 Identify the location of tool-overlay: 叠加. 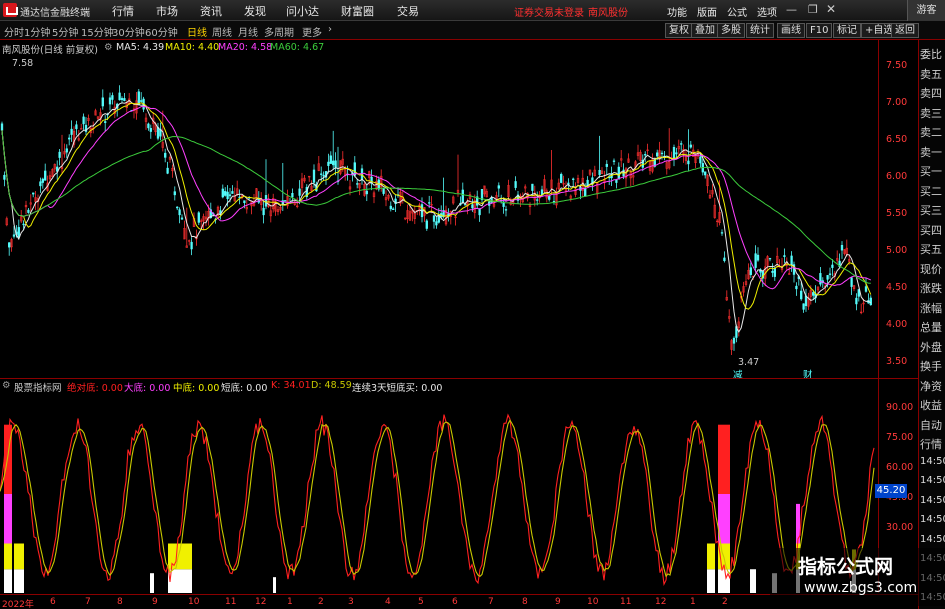
(705, 30).